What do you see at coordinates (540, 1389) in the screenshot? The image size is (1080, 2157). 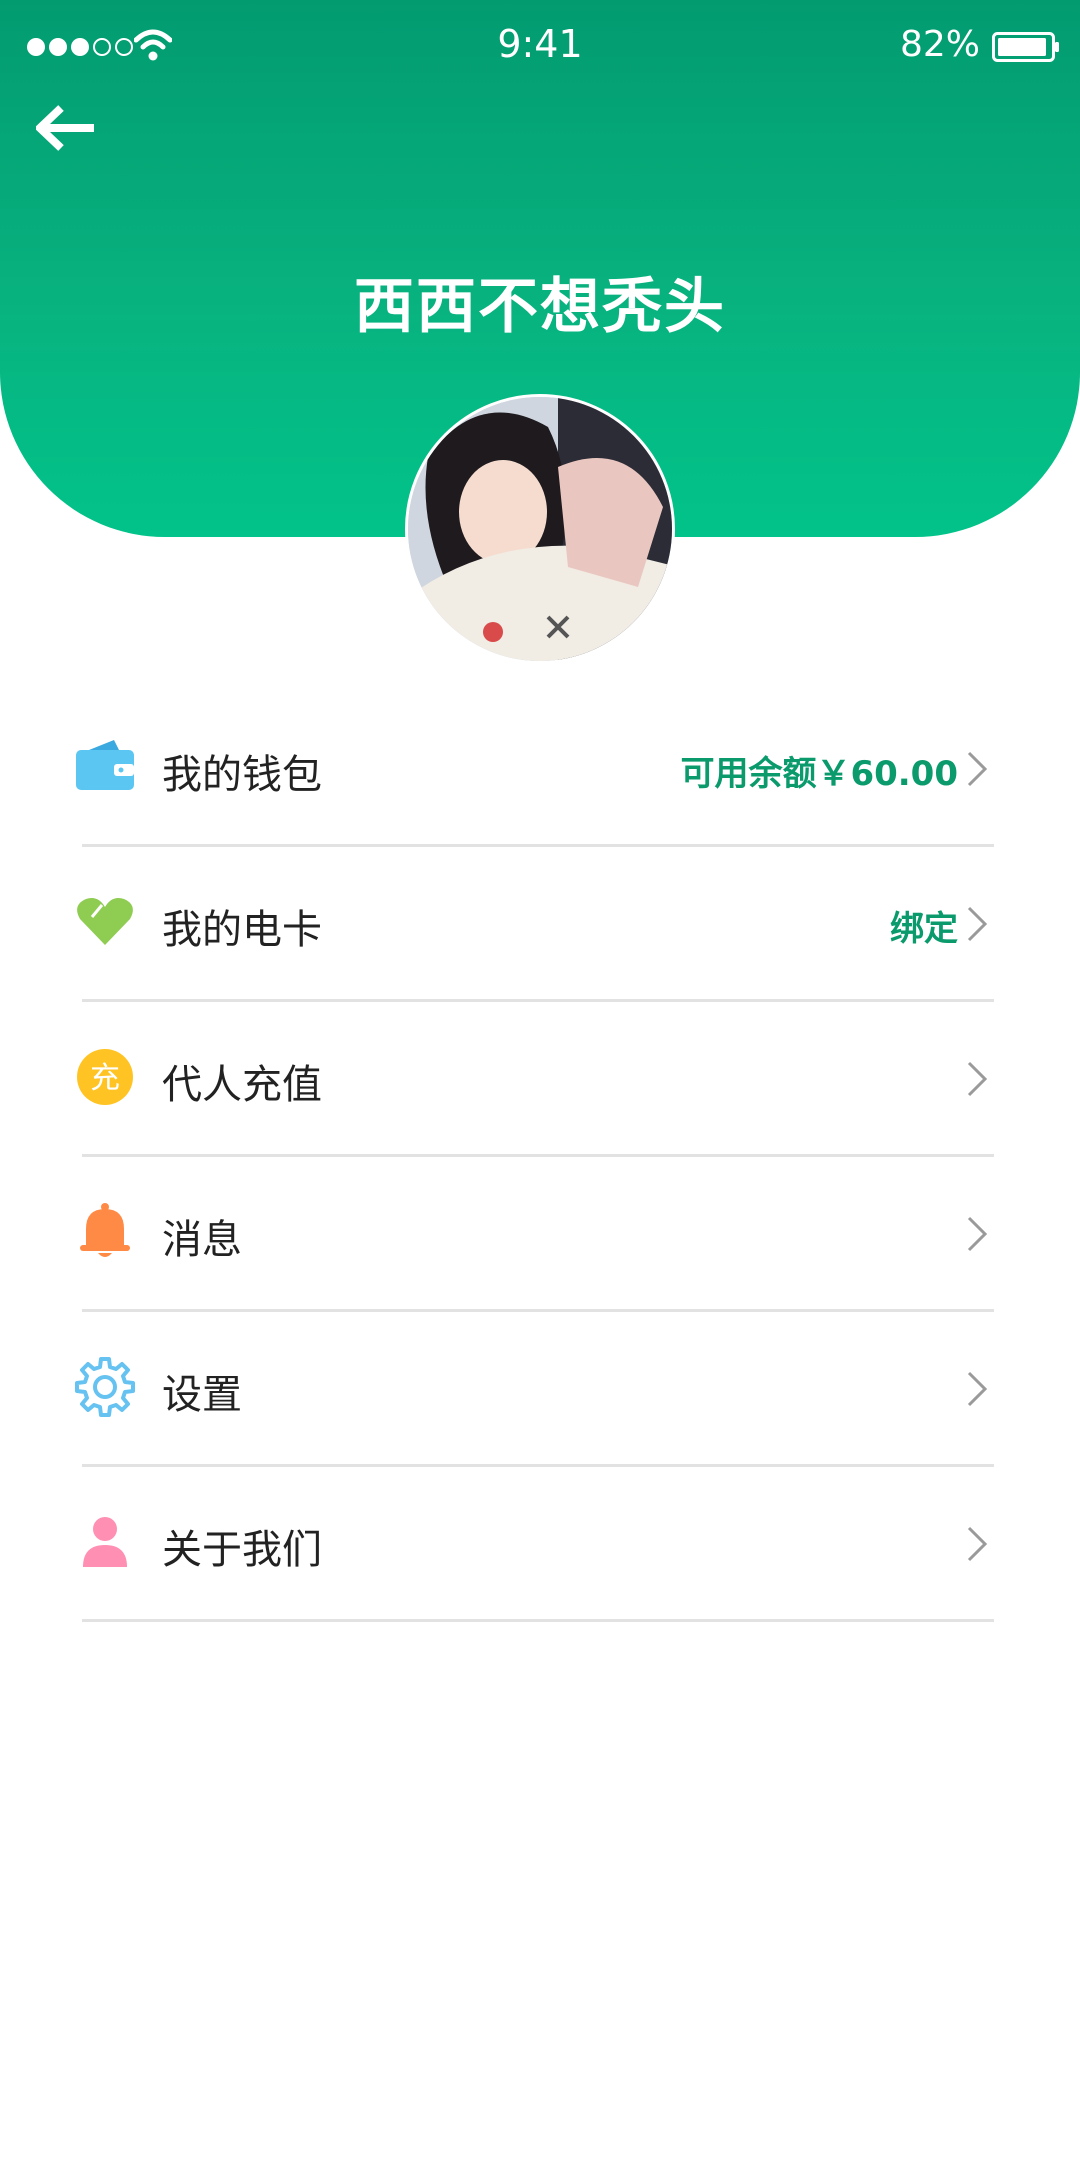 I see `menu-item-settings: 设置` at bounding box center [540, 1389].